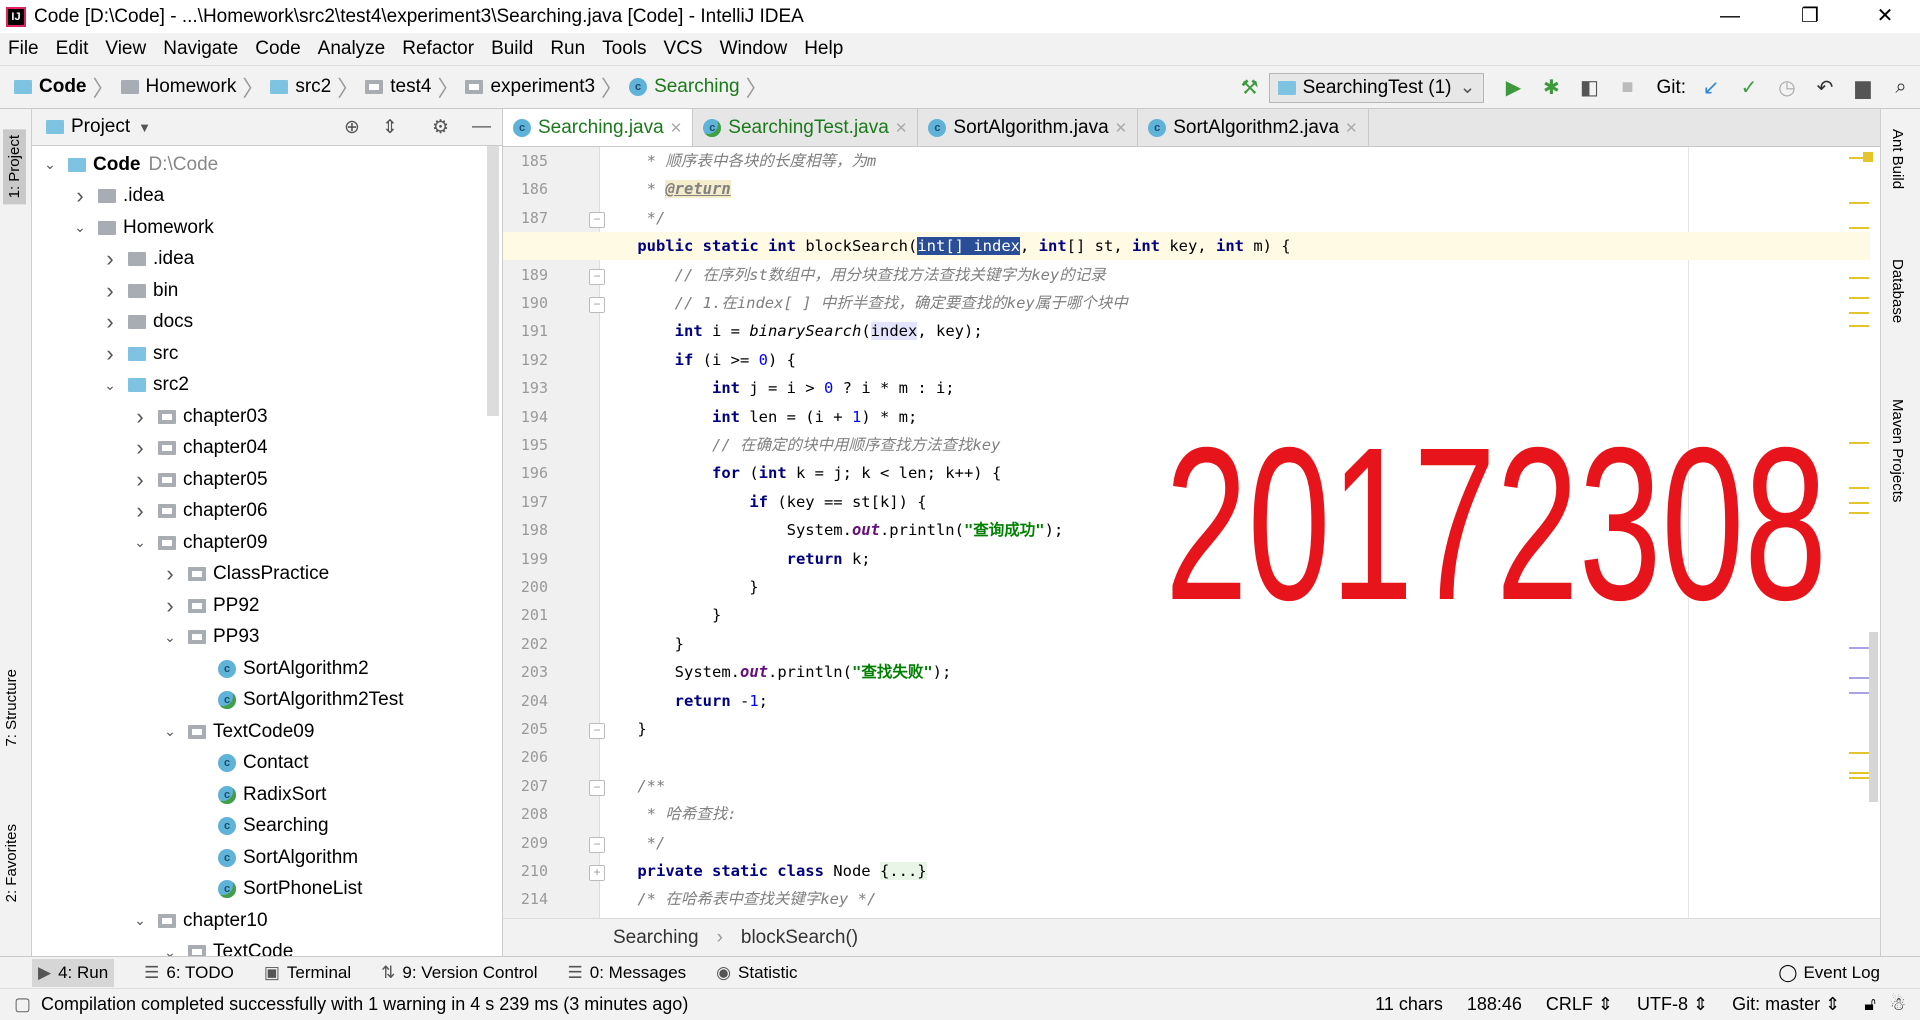  What do you see at coordinates (656, 938) in the screenshot?
I see `breadcrumb-class: Searching` at bounding box center [656, 938].